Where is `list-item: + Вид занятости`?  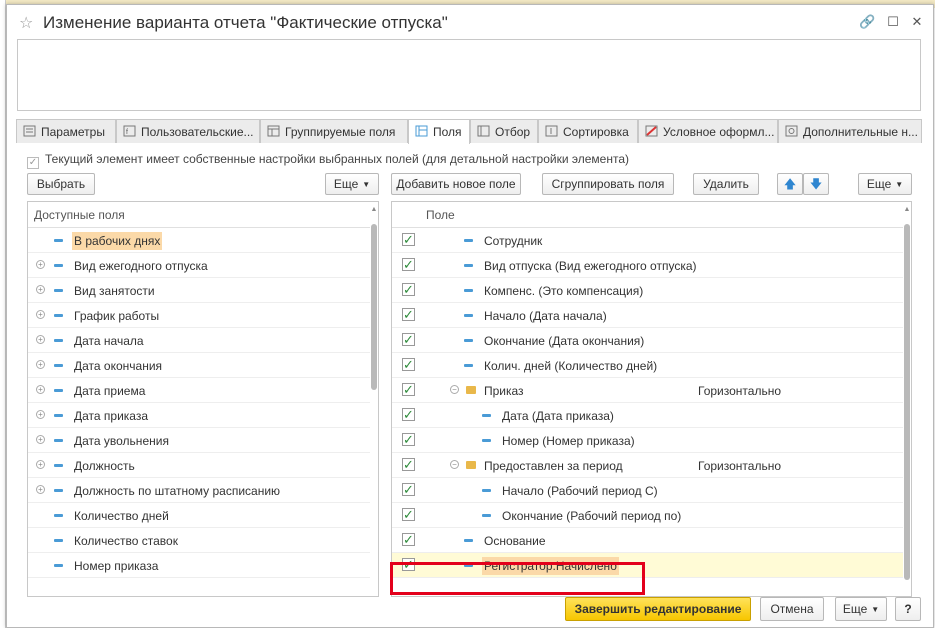
list-item: + Вид занятости is located at coordinates (203, 290).